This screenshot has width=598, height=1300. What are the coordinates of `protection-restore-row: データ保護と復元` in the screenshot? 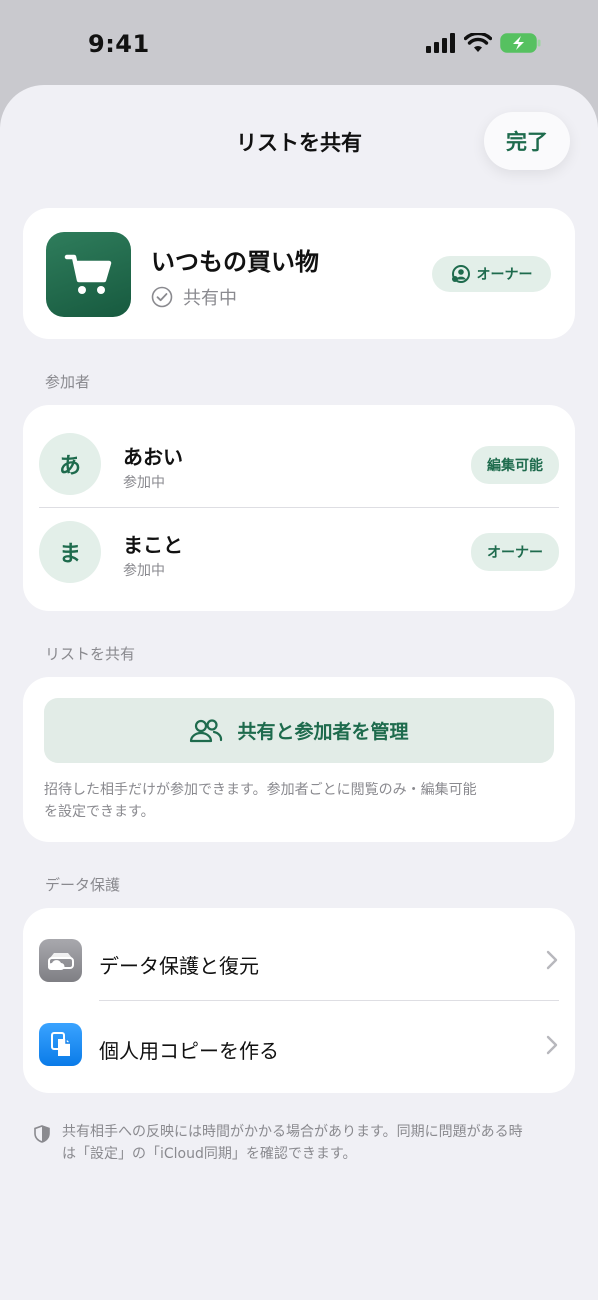 It's located at (299, 954).